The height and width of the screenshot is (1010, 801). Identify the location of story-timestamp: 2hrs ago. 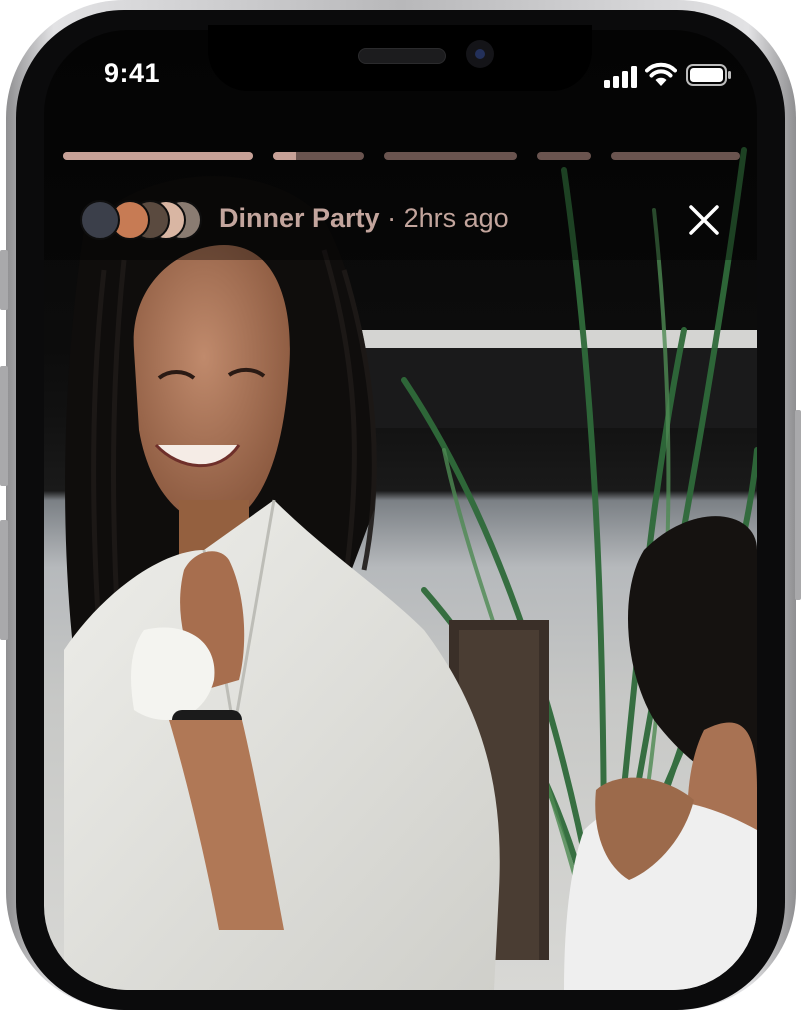
(456, 218).